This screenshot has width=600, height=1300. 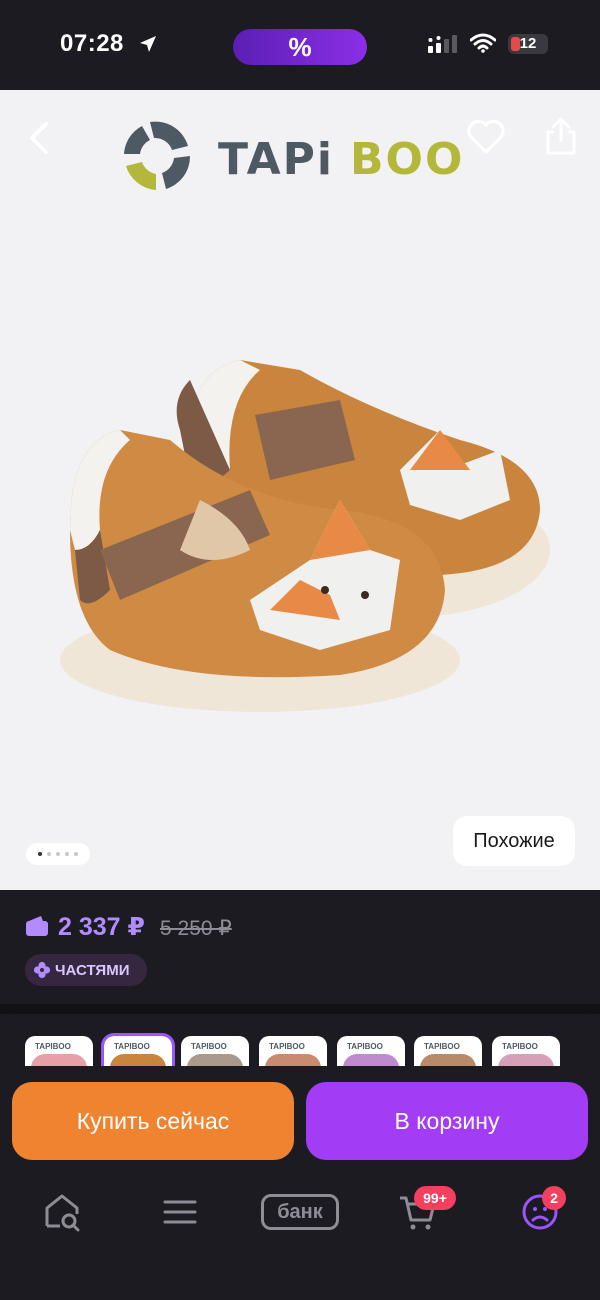 What do you see at coordinates (435, 1198) in the screenshot?
I see `cart-count-badge: 99+` at bounding box center [435, 1198].